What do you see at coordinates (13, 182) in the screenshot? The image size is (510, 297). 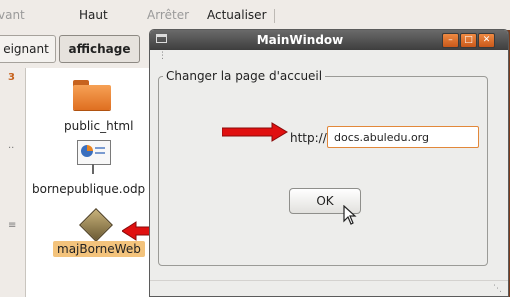 I see `side-panel: 3 .. ≡` at bounding box center [13, 182].